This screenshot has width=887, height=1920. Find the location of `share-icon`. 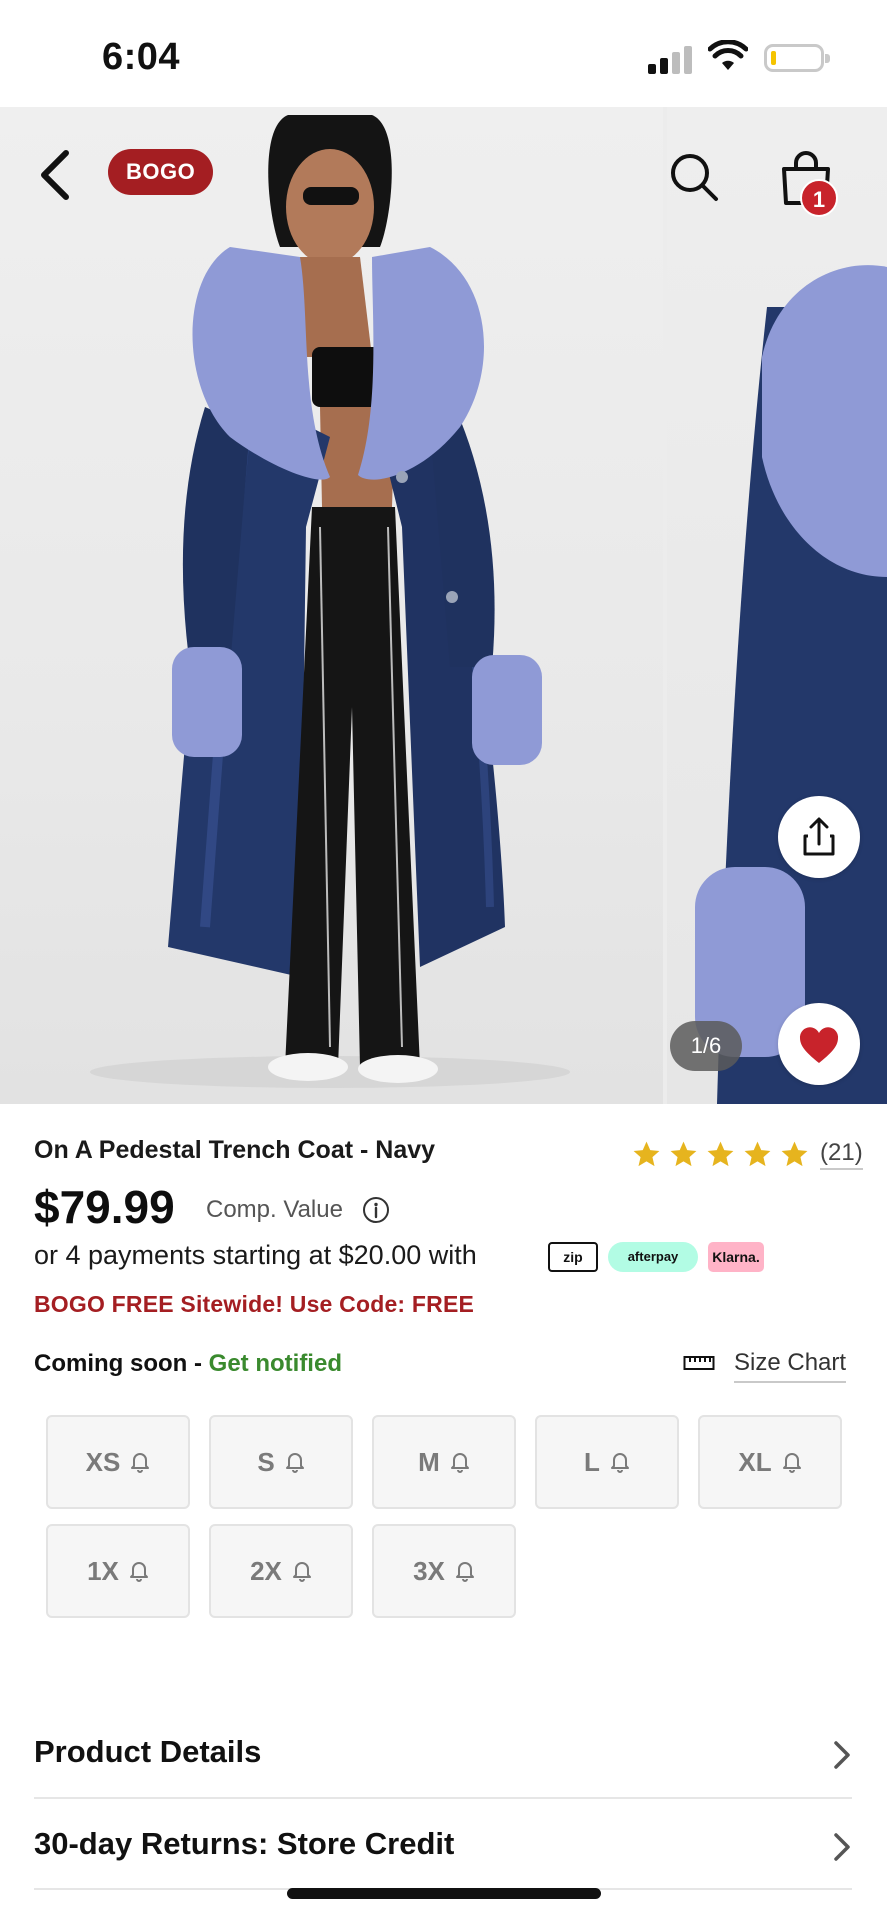

share-icon is located at coordinates (819, 836).